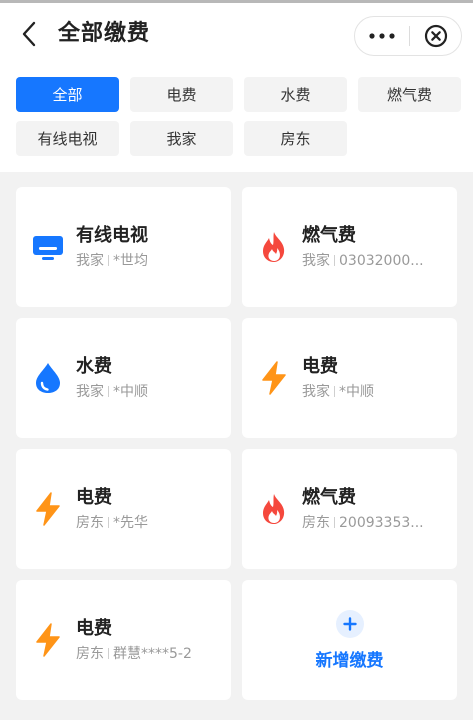 This screenshot has height=720, width=473. What do you see at coordinates (48, 378) in the screenshot?
I see `water-drop-icon` at bounding box center [48, 378].